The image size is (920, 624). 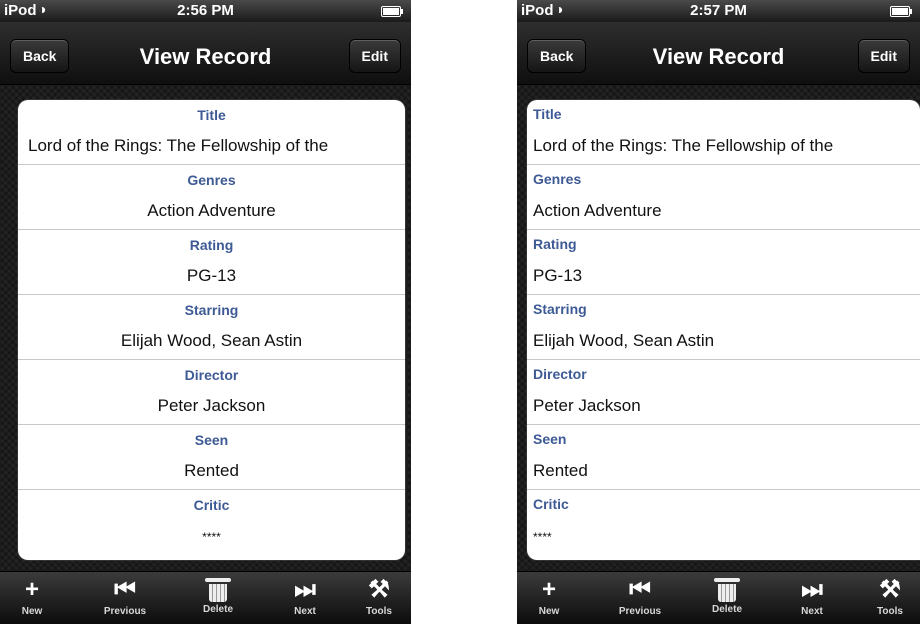 I want to click on status-time: 2:56 PM, so click(x=205, y=10).